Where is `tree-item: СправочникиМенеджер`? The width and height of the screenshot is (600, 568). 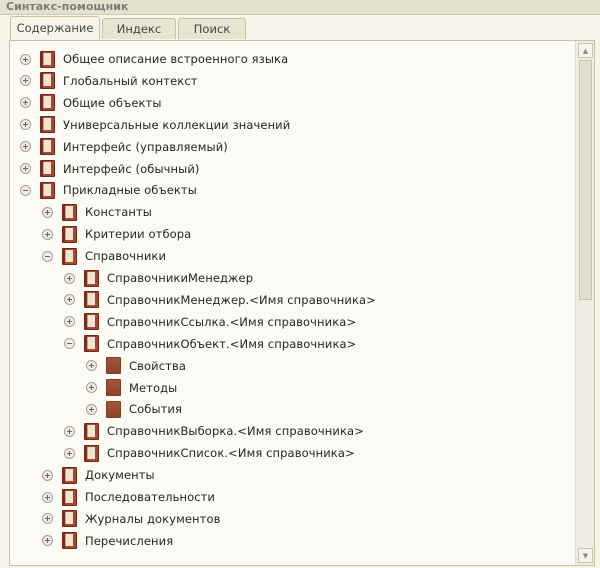
tree-item: СправочникиМенеджер is located at coordinates (158, 278).